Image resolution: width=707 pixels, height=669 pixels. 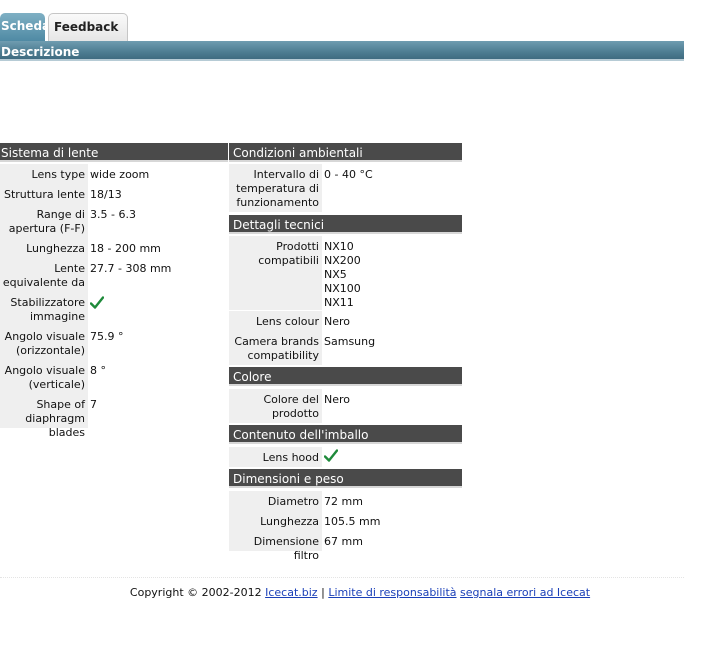 I want to click on section-header-environment: Condizioni ambientali, so click(x=345, y=152).